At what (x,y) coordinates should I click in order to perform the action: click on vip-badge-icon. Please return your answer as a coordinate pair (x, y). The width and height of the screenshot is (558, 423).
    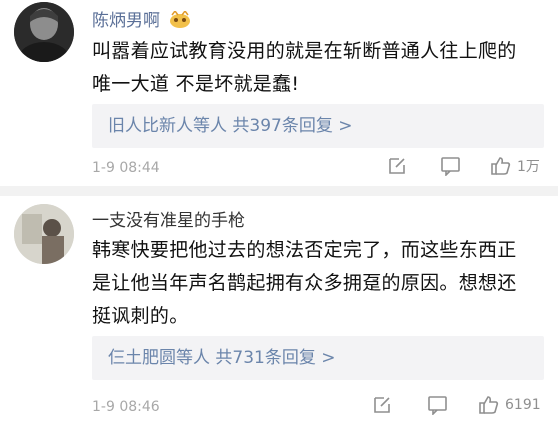
    Looking at the image, I should click on (180, 21).